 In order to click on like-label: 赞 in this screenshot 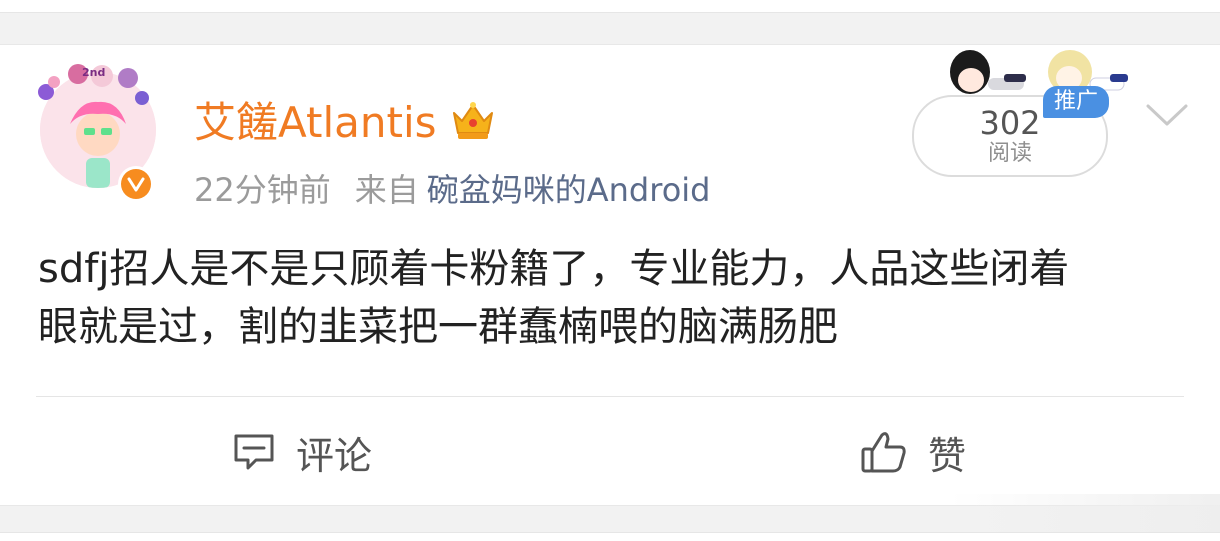, I will do `click(947, 455)`.